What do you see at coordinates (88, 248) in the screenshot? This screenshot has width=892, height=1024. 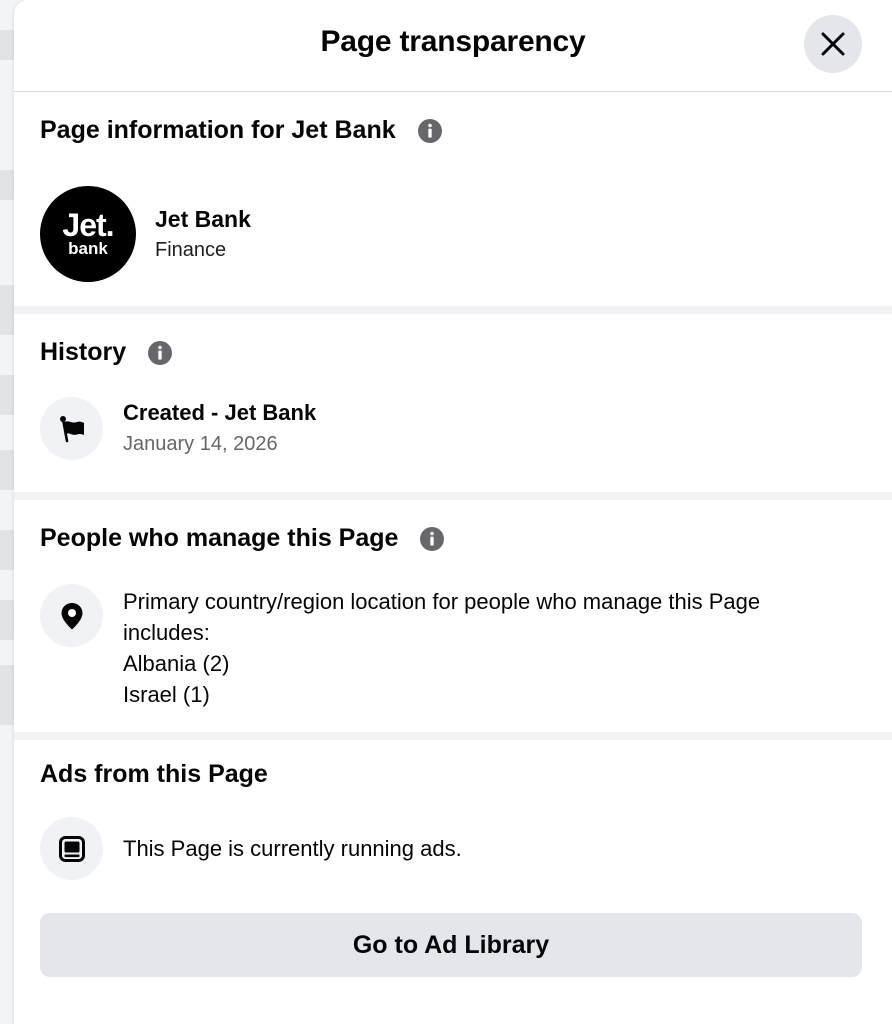 I see `avatar-logo-sub: bank` at bounding box center [88, 248].